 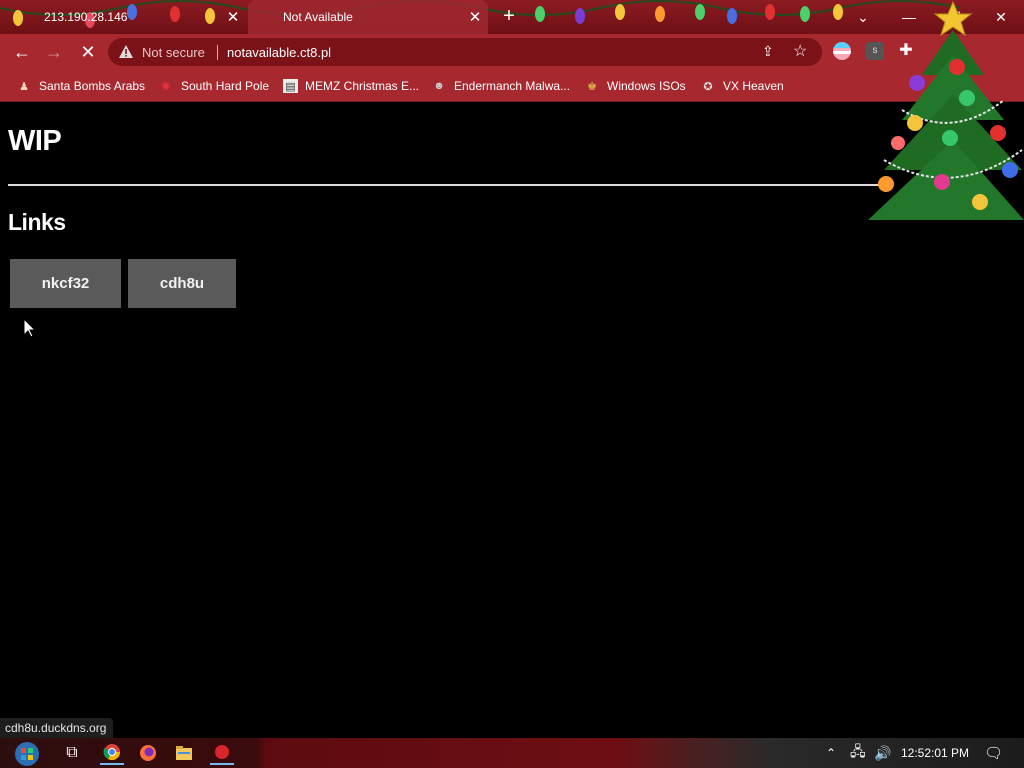 I want to click on bookmark-windows-isos: ♚ Windows ISOs, so click(x=635, y=86).